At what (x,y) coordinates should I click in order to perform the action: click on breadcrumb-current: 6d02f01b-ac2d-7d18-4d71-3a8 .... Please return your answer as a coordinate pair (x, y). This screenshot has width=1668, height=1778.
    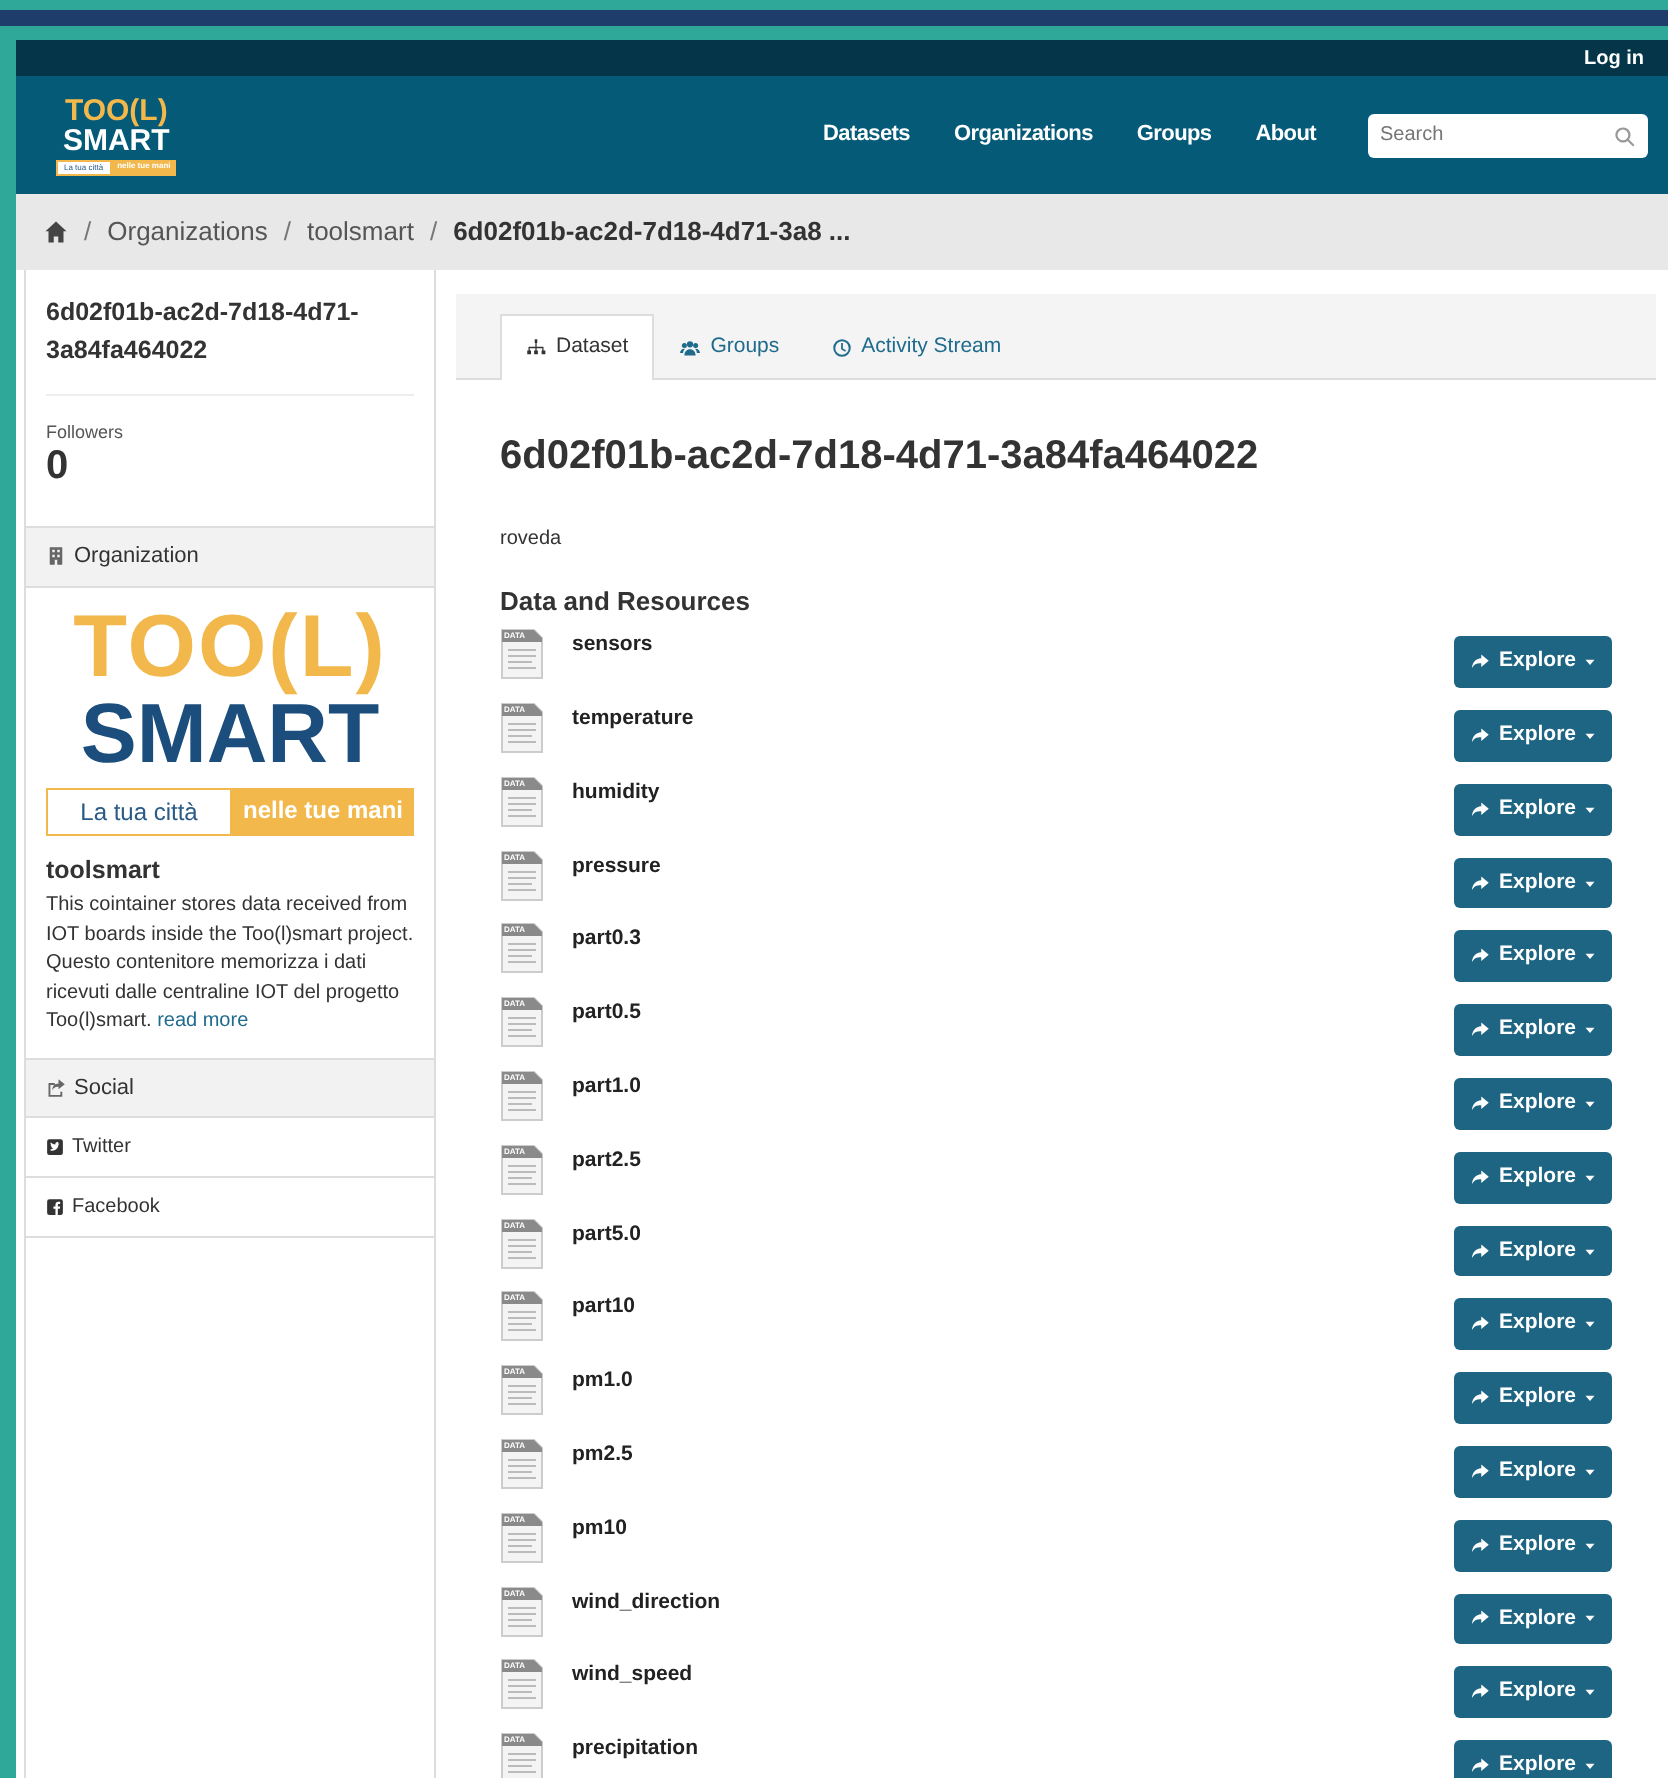
    Looking at the image, I should click on (652, 232).